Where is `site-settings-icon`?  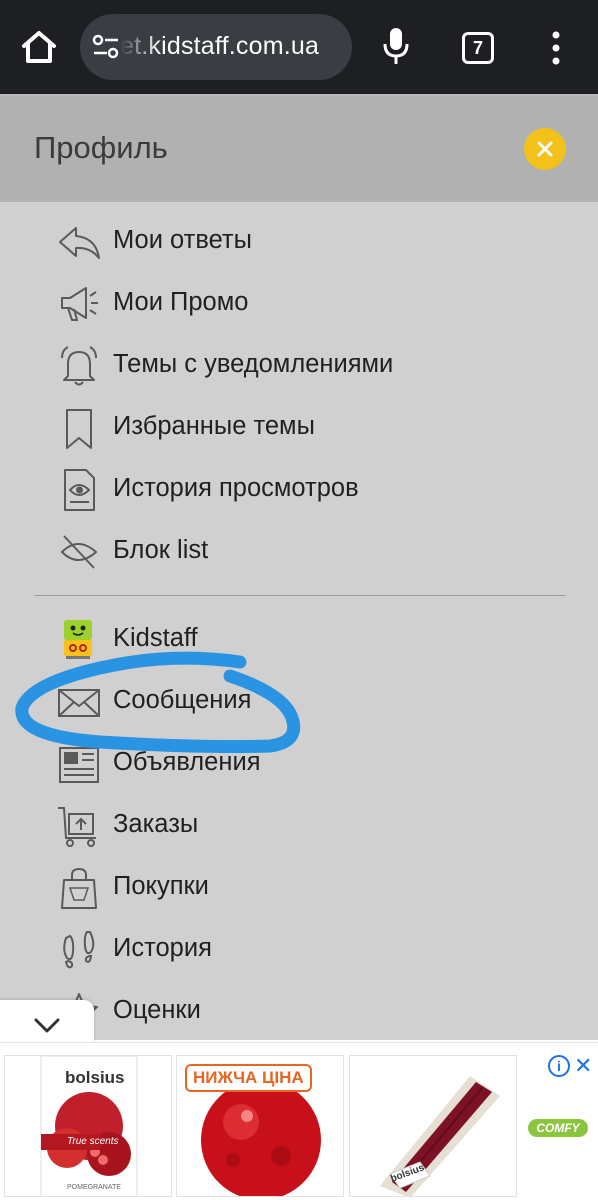
site-settings-icon is located at coordinates (106, 47).